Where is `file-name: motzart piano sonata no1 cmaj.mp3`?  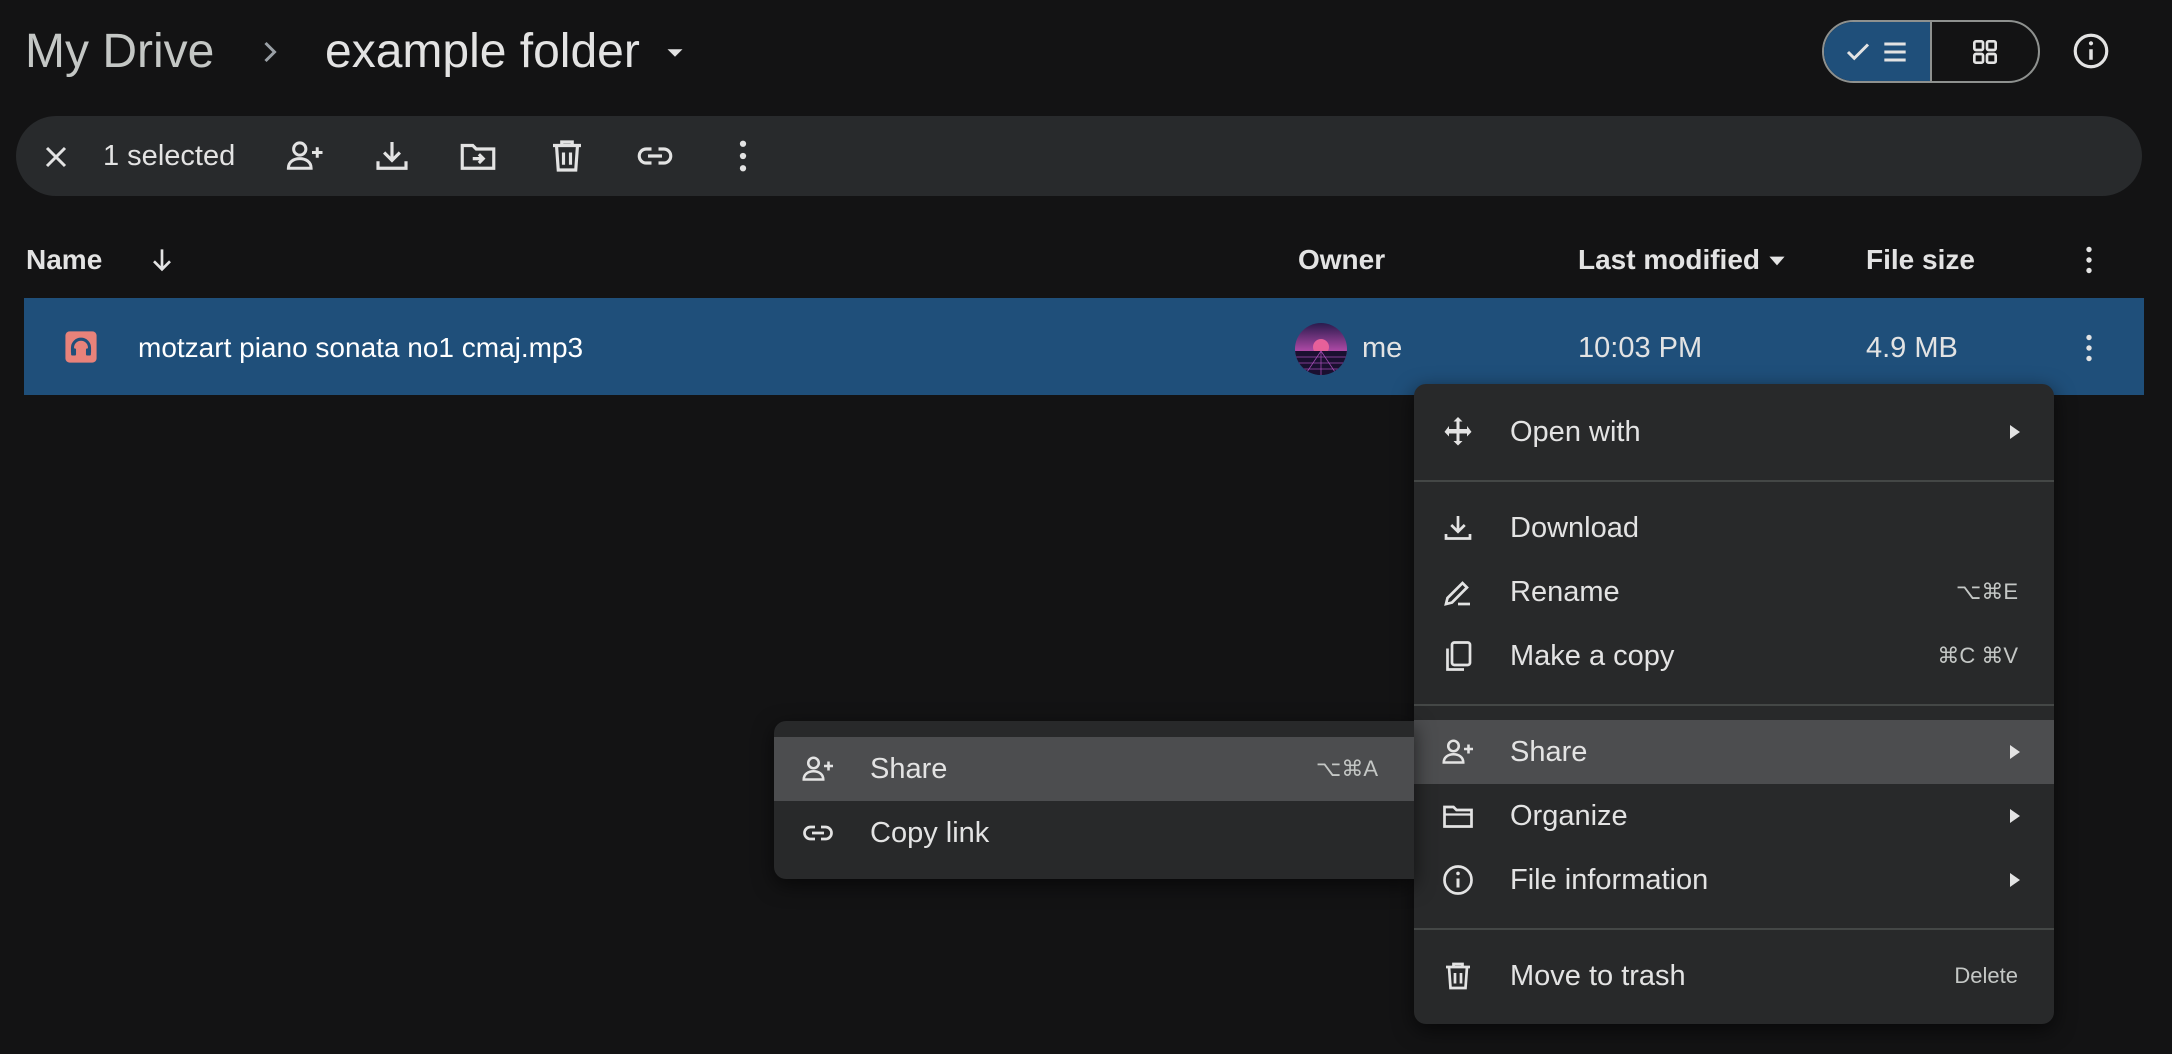 file-name: motzart piano sonata no1 cmaj.mp3 is located at coordinates (360, 348).